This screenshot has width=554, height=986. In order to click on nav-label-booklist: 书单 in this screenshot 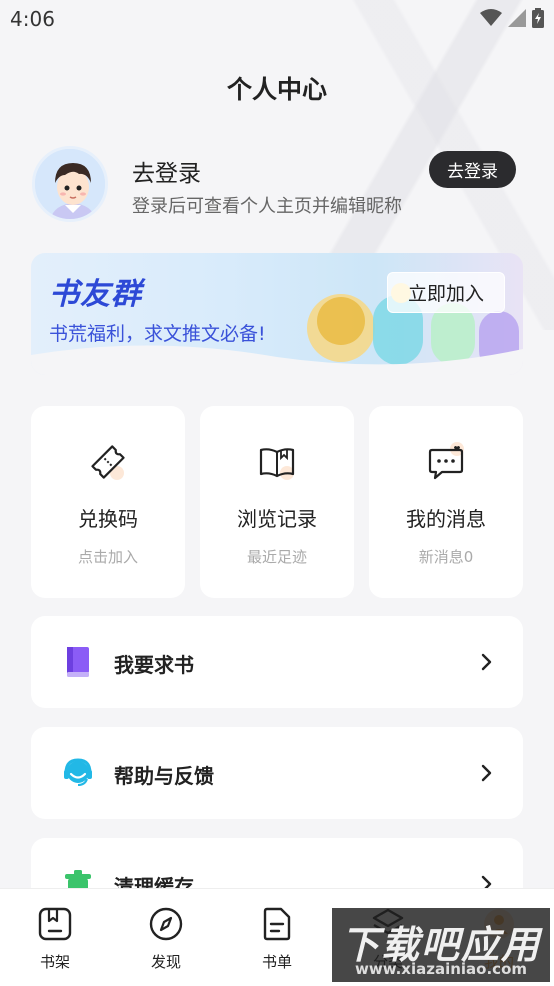, I will do `click(276, 962)`.